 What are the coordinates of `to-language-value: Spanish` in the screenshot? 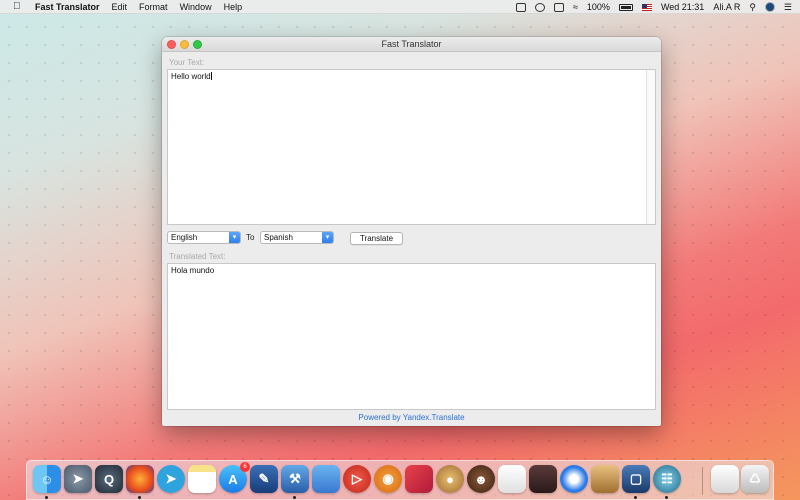 It's located at (278, 237).